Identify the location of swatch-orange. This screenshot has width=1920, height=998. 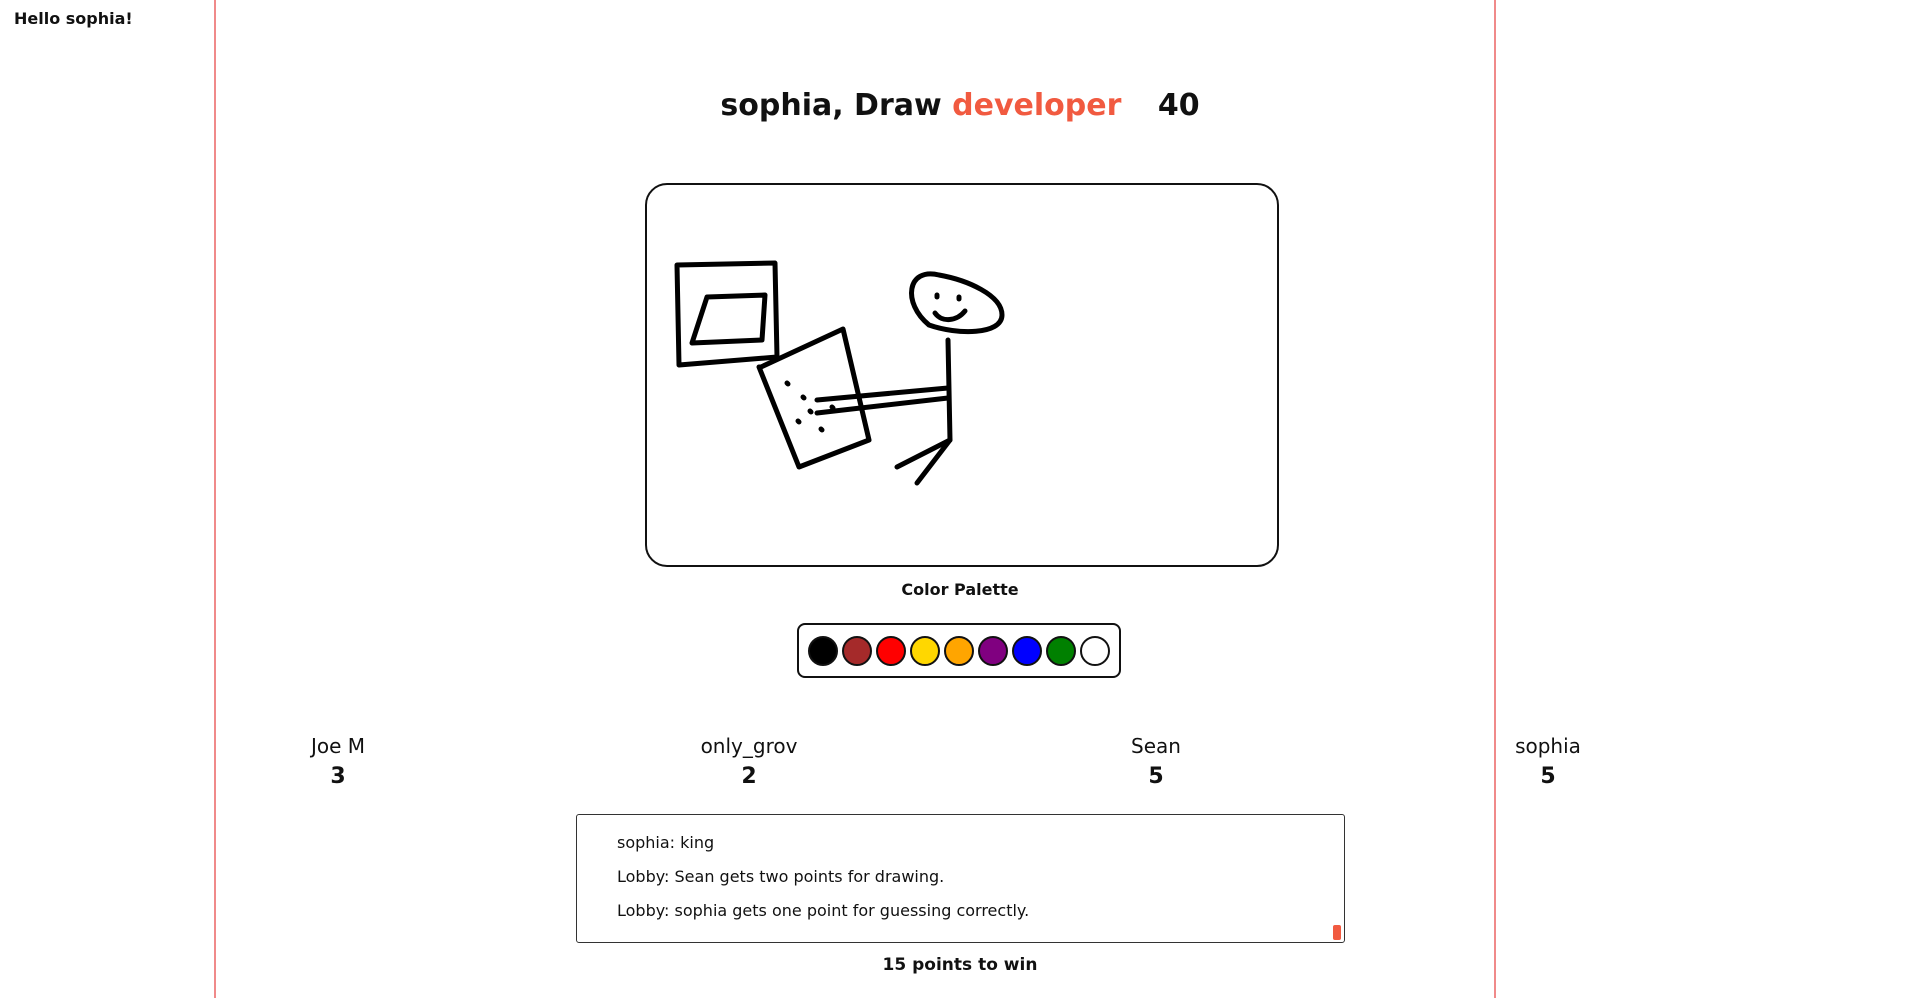
(959, 650).